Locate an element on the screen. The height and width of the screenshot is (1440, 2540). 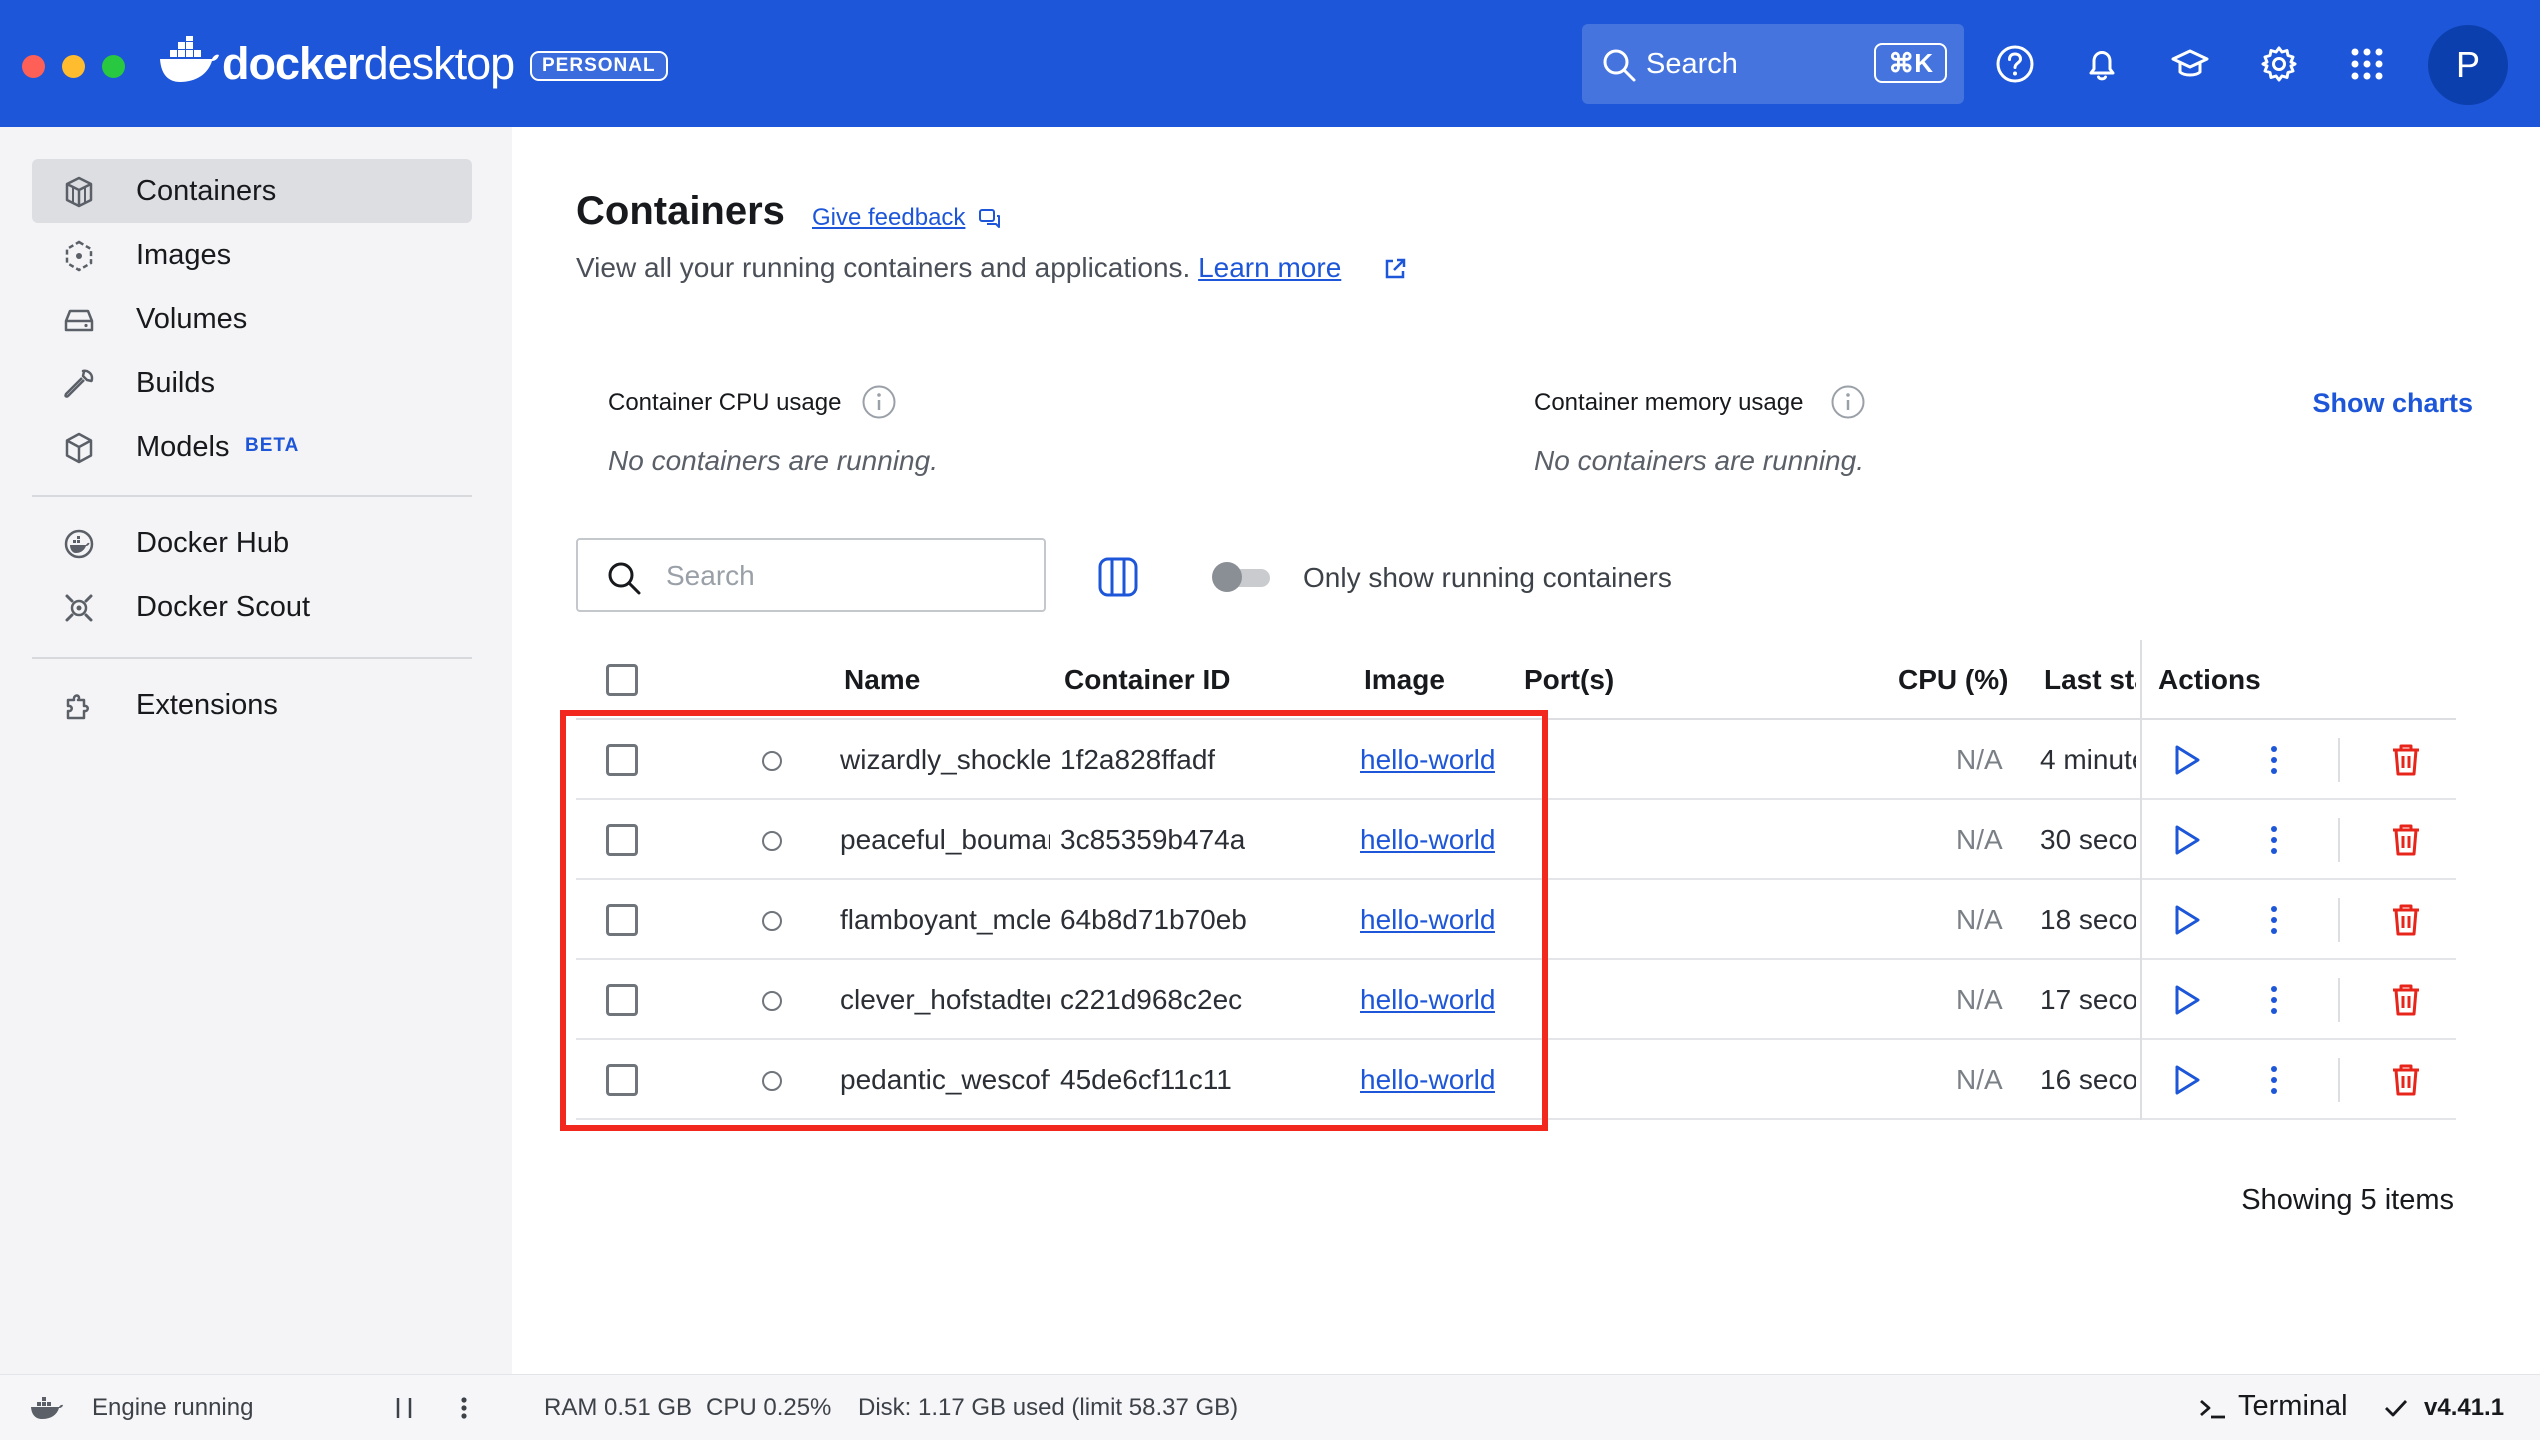
sidebar-item-extensions: Extensions is located at coordinates (252, 705).